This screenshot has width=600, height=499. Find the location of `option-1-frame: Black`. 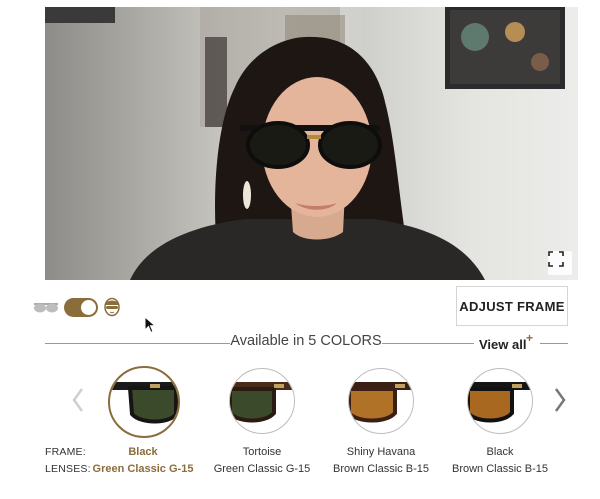

option-1-frame: Black is located at coordinates (143, 452).